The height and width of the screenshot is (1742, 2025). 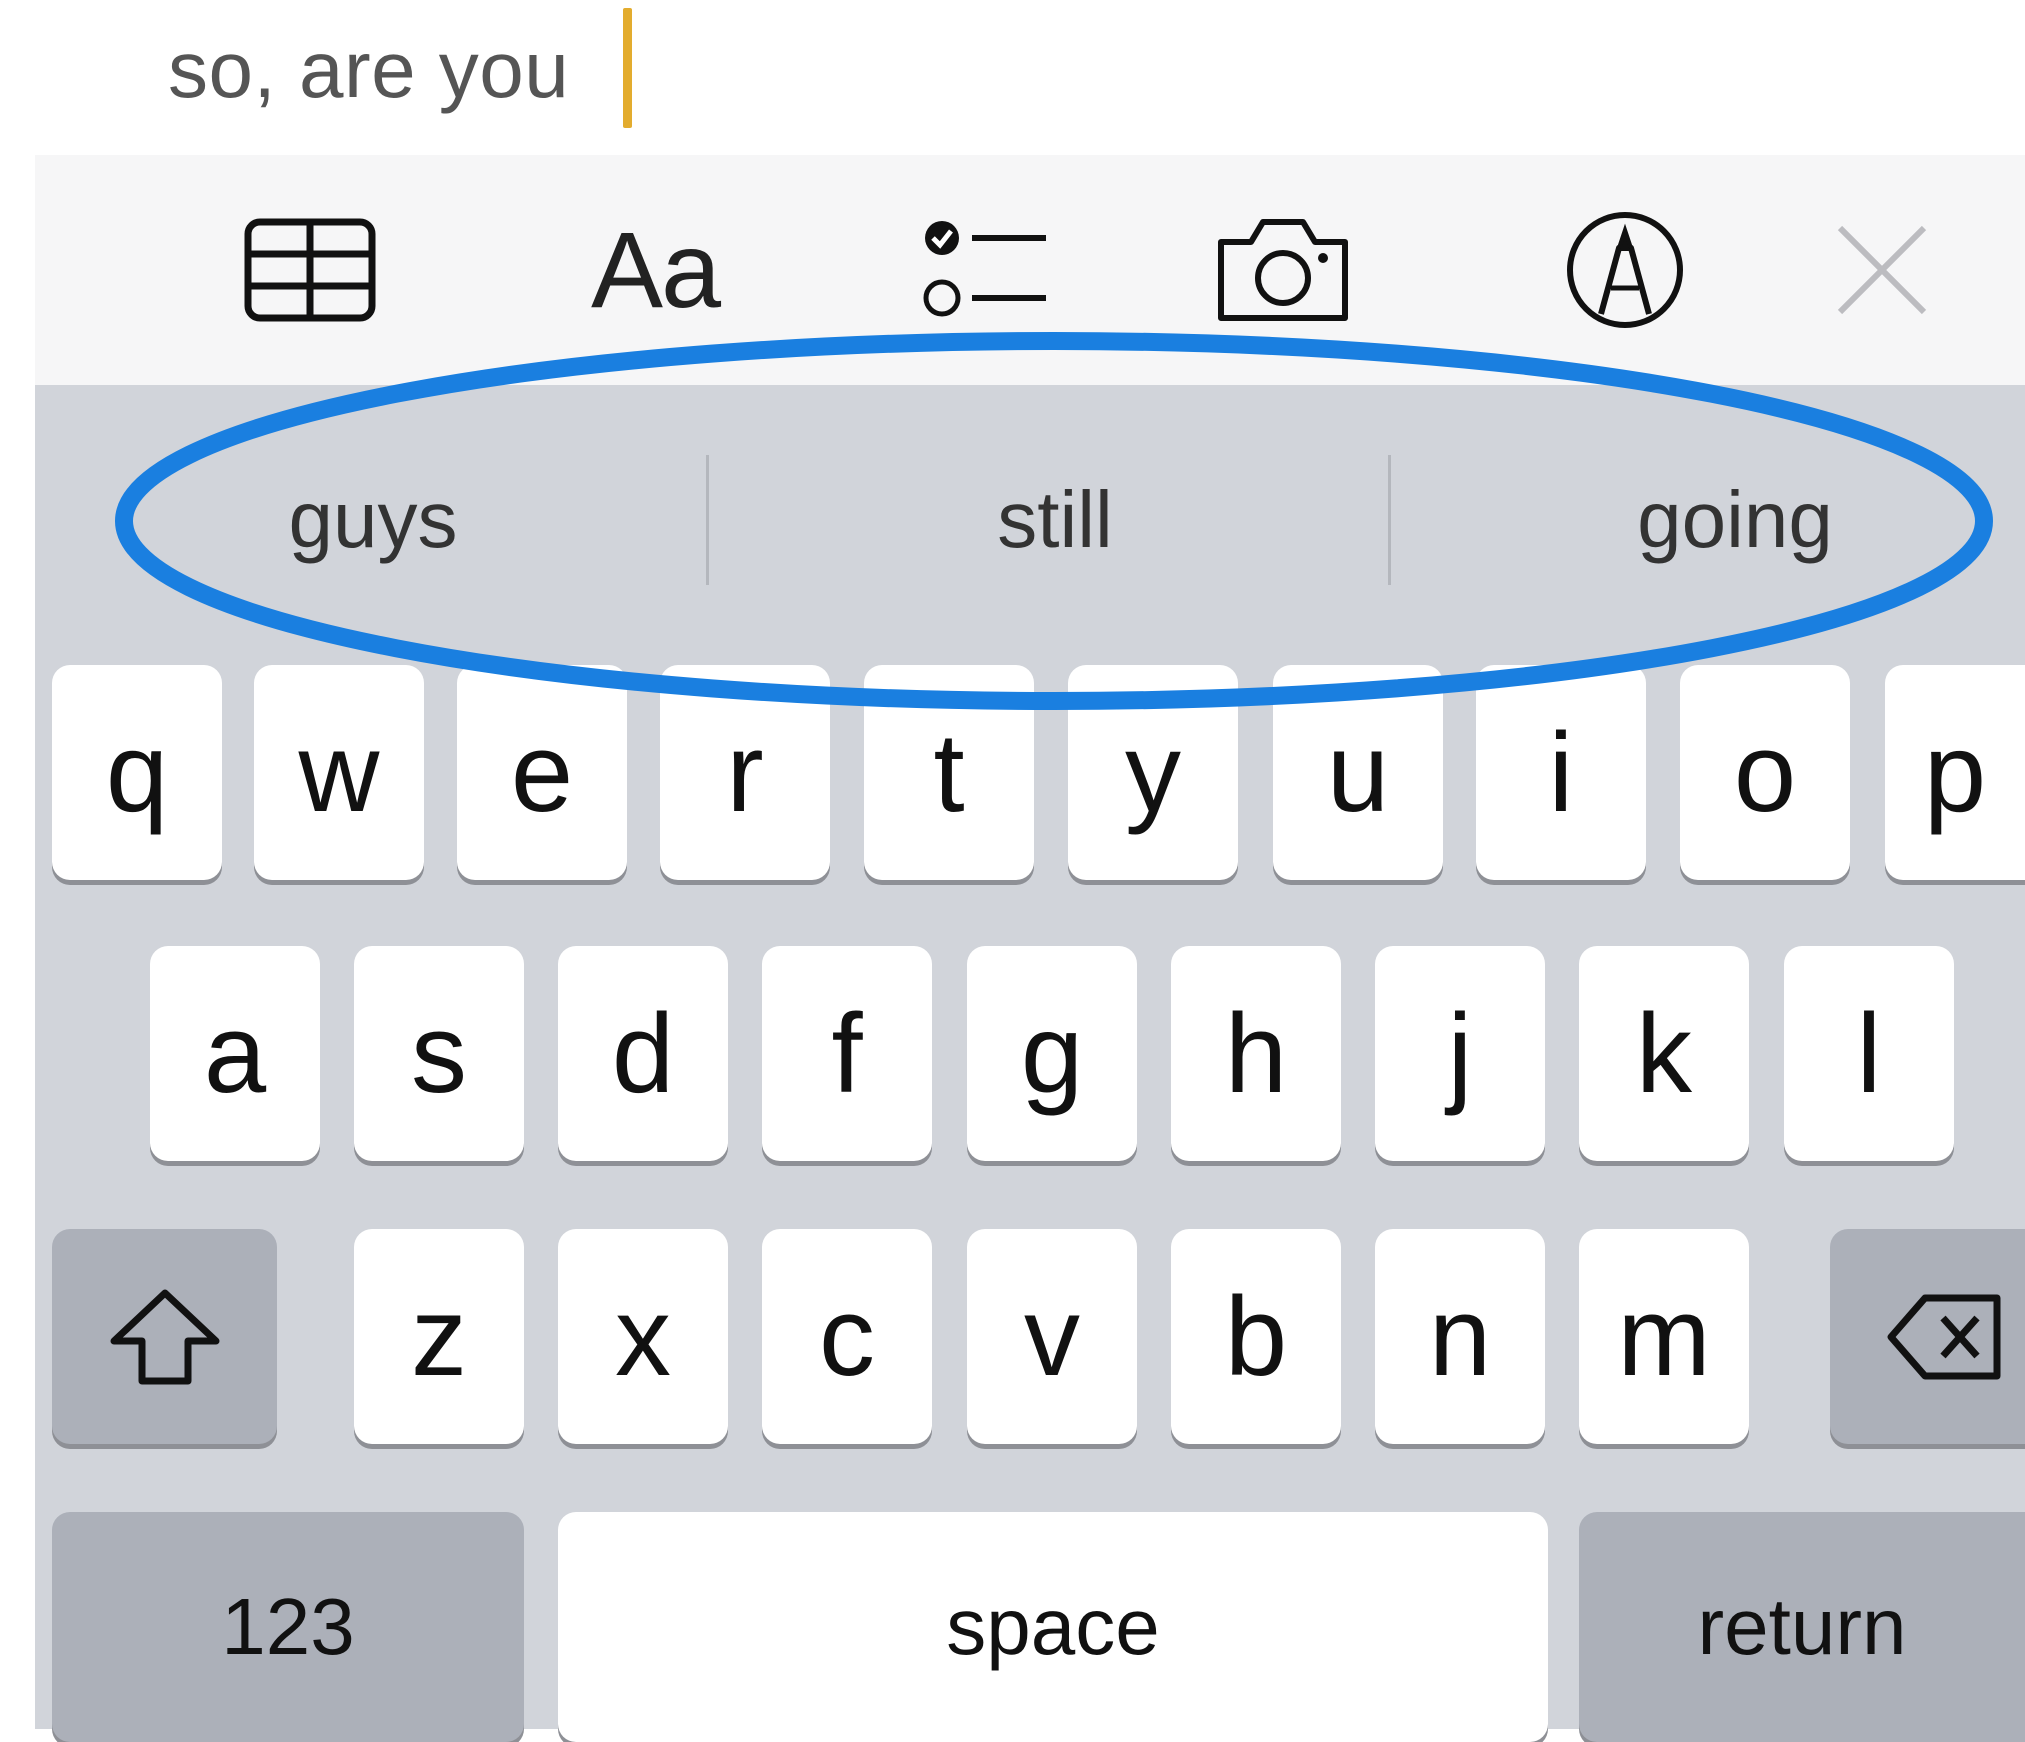 What do you see at coordinates (847, 1053) in the screenshot?
I see `key-f: f` at bounding box center [847, 1053].